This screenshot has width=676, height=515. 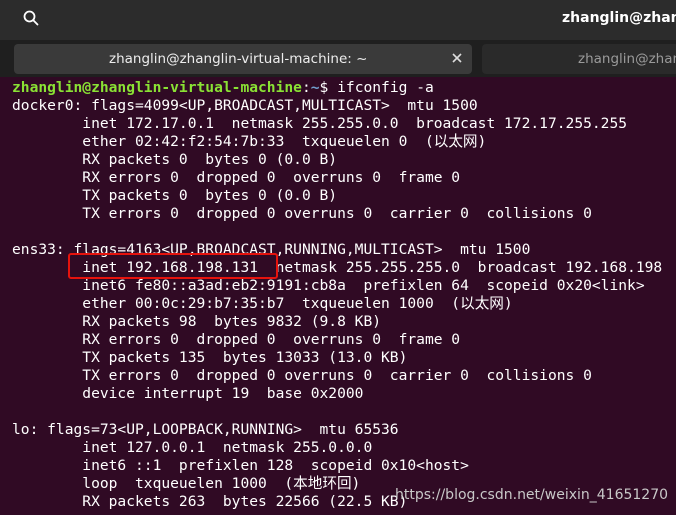 I want to click on search-icon, so click(x=31, y=20).